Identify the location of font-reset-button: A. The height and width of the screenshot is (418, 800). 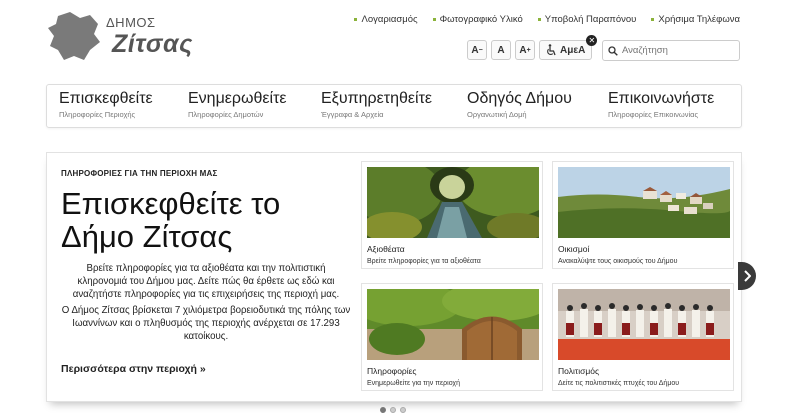
(501, 50).